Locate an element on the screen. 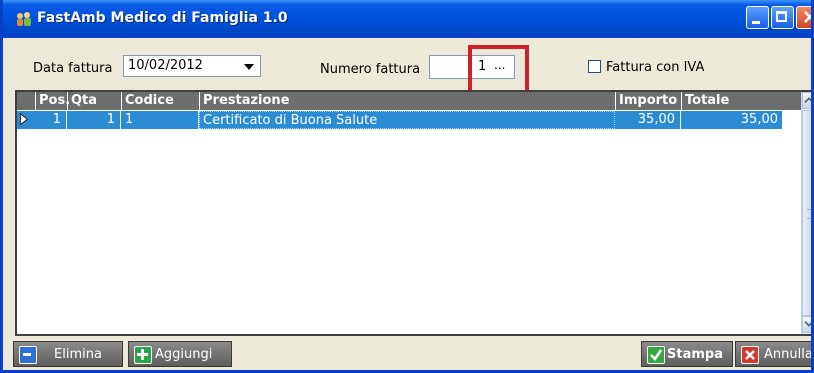 The height and width of the screenshot is (373, 814). scroll-down-button is located at coordinates (806, 324).